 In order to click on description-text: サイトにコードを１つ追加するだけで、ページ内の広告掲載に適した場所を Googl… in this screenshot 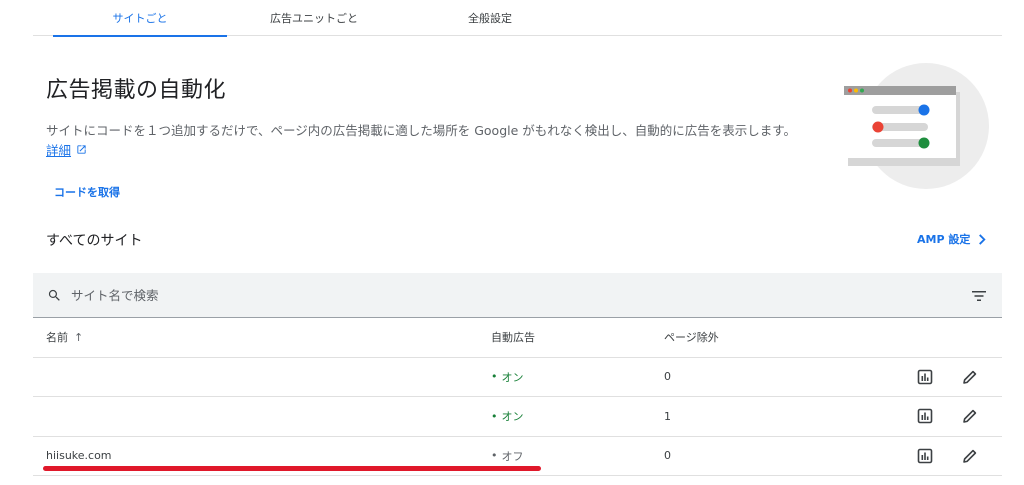, I will do `click(421, 130)`.